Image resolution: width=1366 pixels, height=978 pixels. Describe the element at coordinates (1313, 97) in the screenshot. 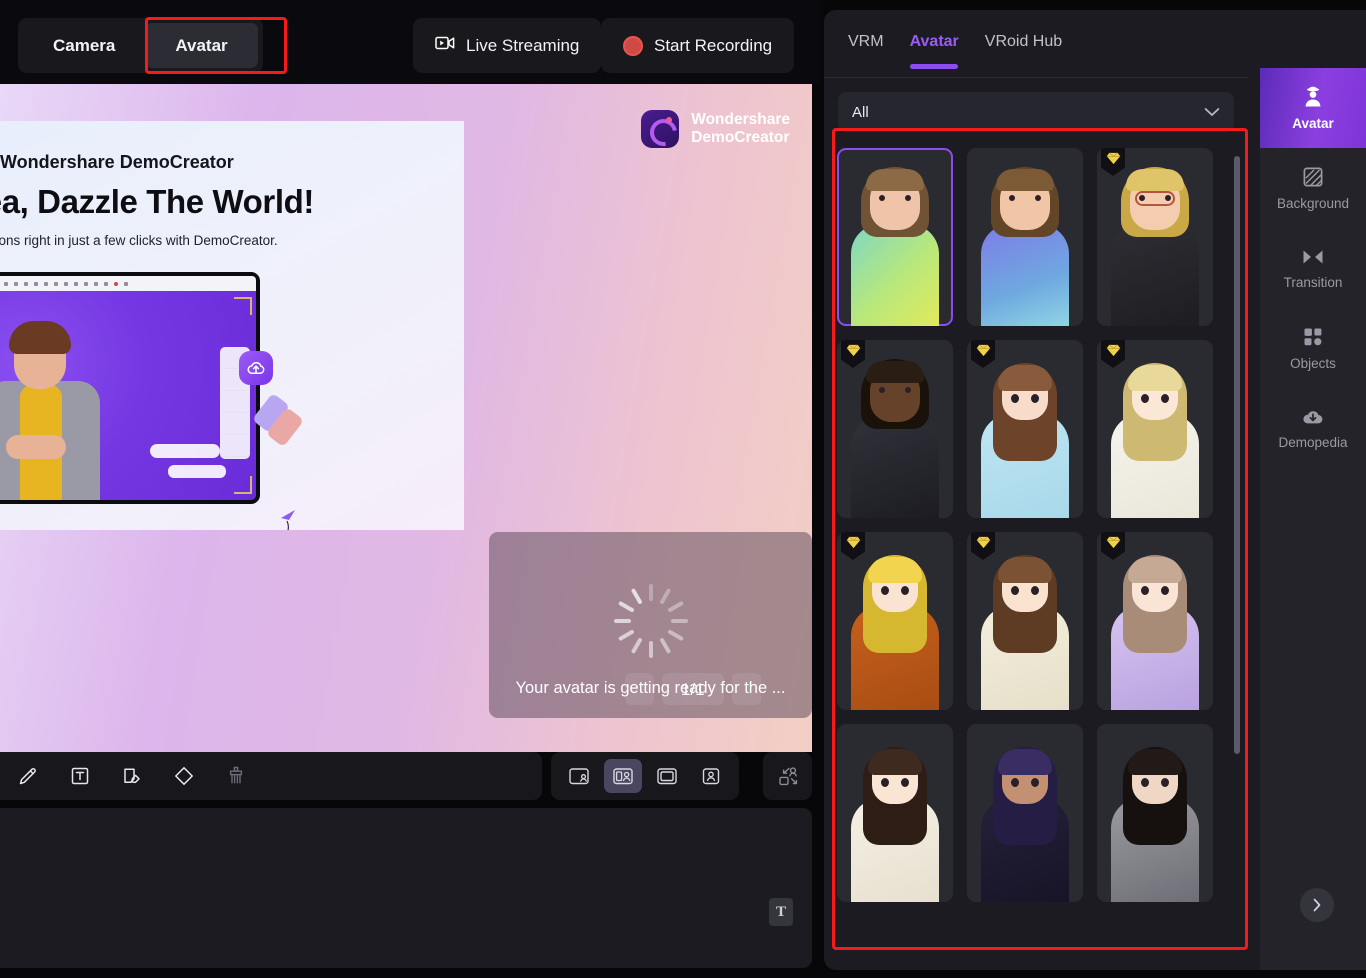

I see `avatar-person-icon` at that location.